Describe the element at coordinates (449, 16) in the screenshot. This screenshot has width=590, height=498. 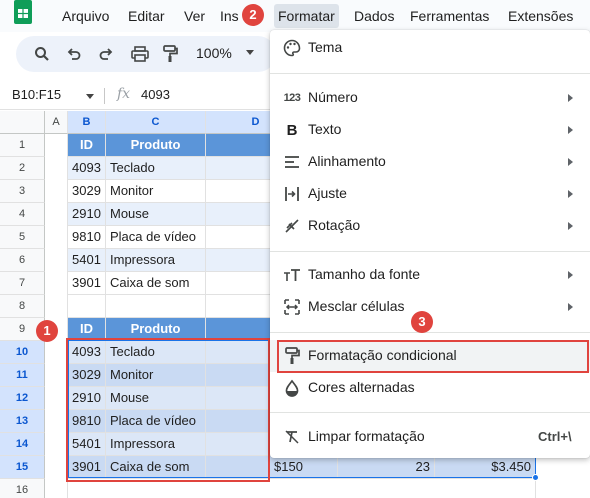
I see `menu-ferramentas: Ferramentas` at that location.